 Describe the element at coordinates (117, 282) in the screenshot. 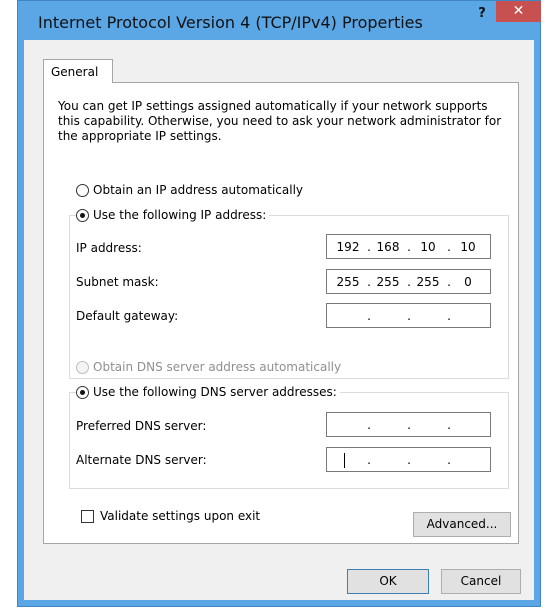

I see `subnet-mask-label: Subnet mask:` at that location.